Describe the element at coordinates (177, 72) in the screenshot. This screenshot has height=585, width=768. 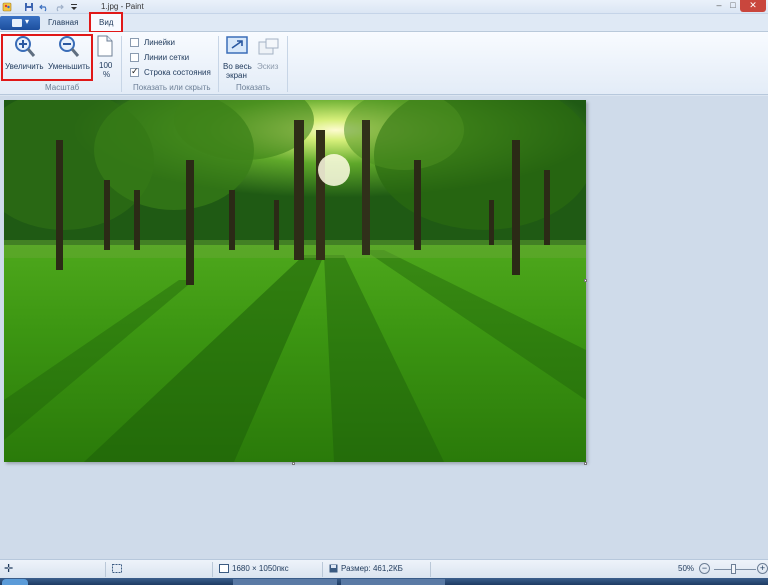
I see `statusbar-label: Строка состояния` at that location.